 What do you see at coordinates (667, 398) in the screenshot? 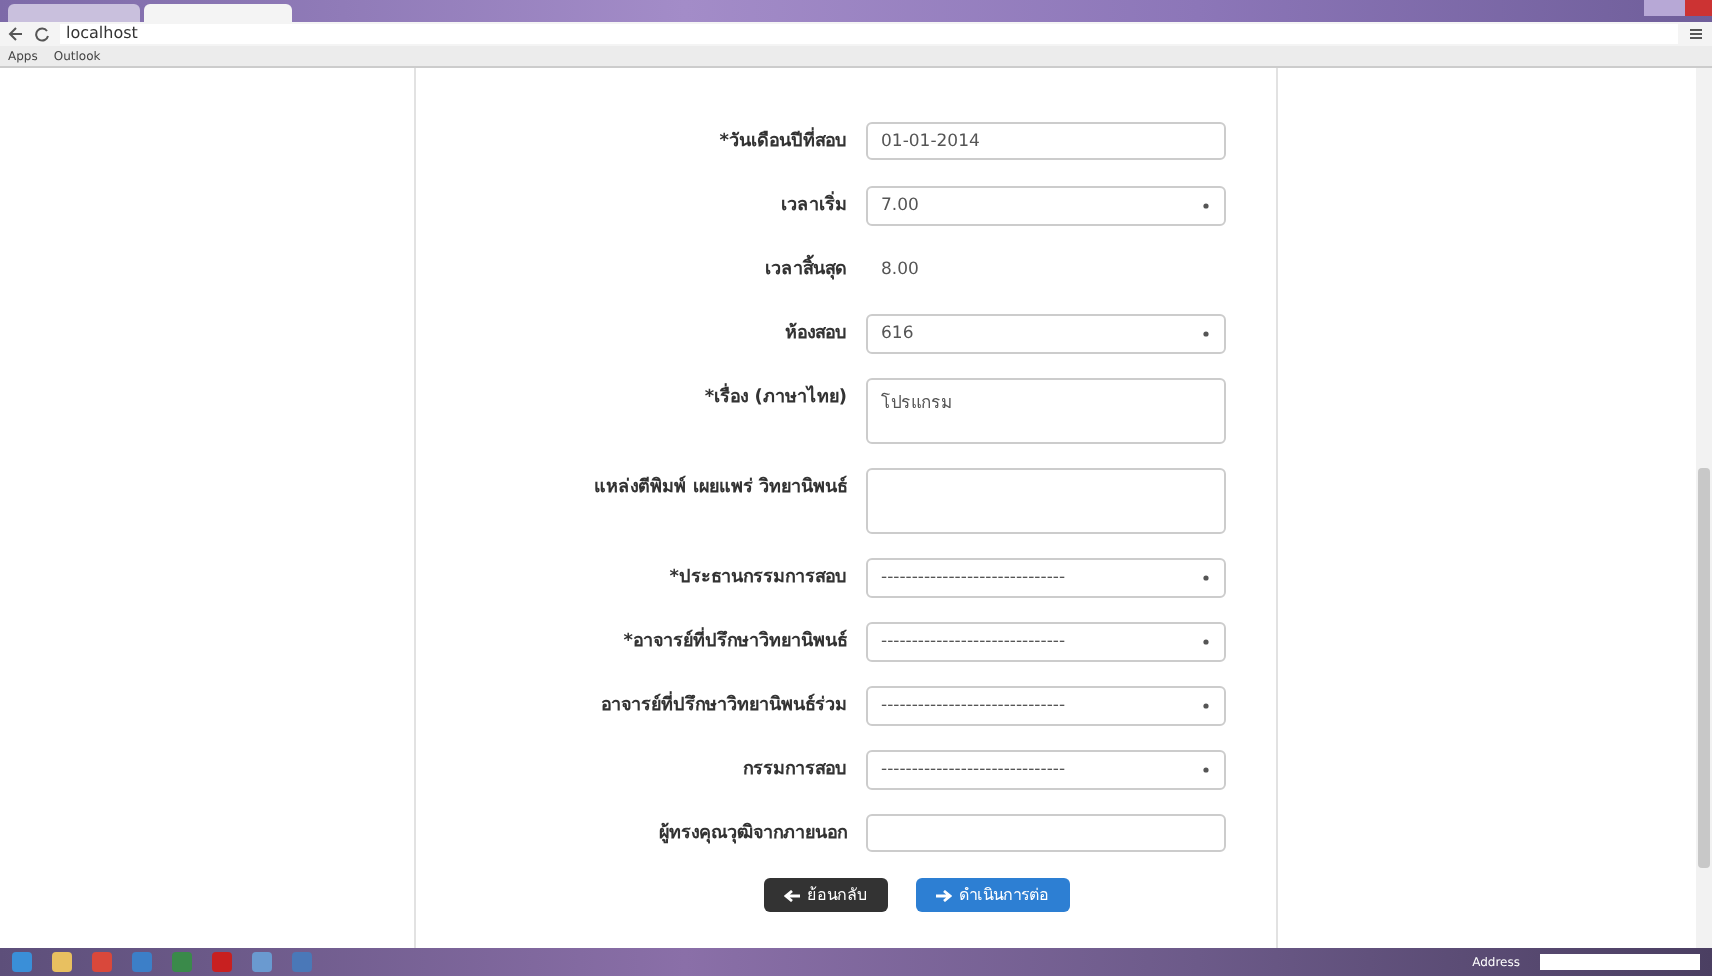
I see `field-label: *เรื่อง (ภาษาไทย)` at bounding box center [667, 398].